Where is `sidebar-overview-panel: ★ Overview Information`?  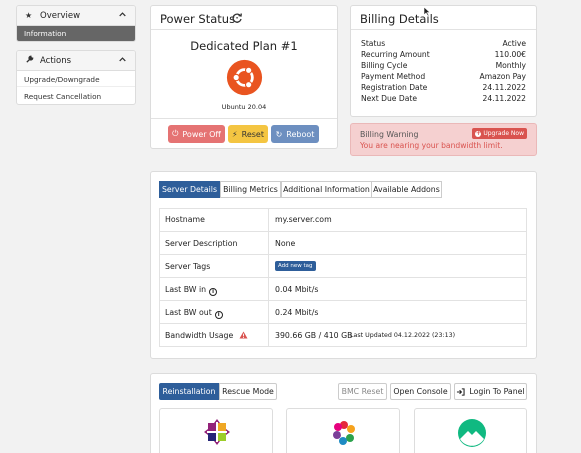 sidebar-overview-panel: ★ Overview Information is located at coordinates (76, 23).